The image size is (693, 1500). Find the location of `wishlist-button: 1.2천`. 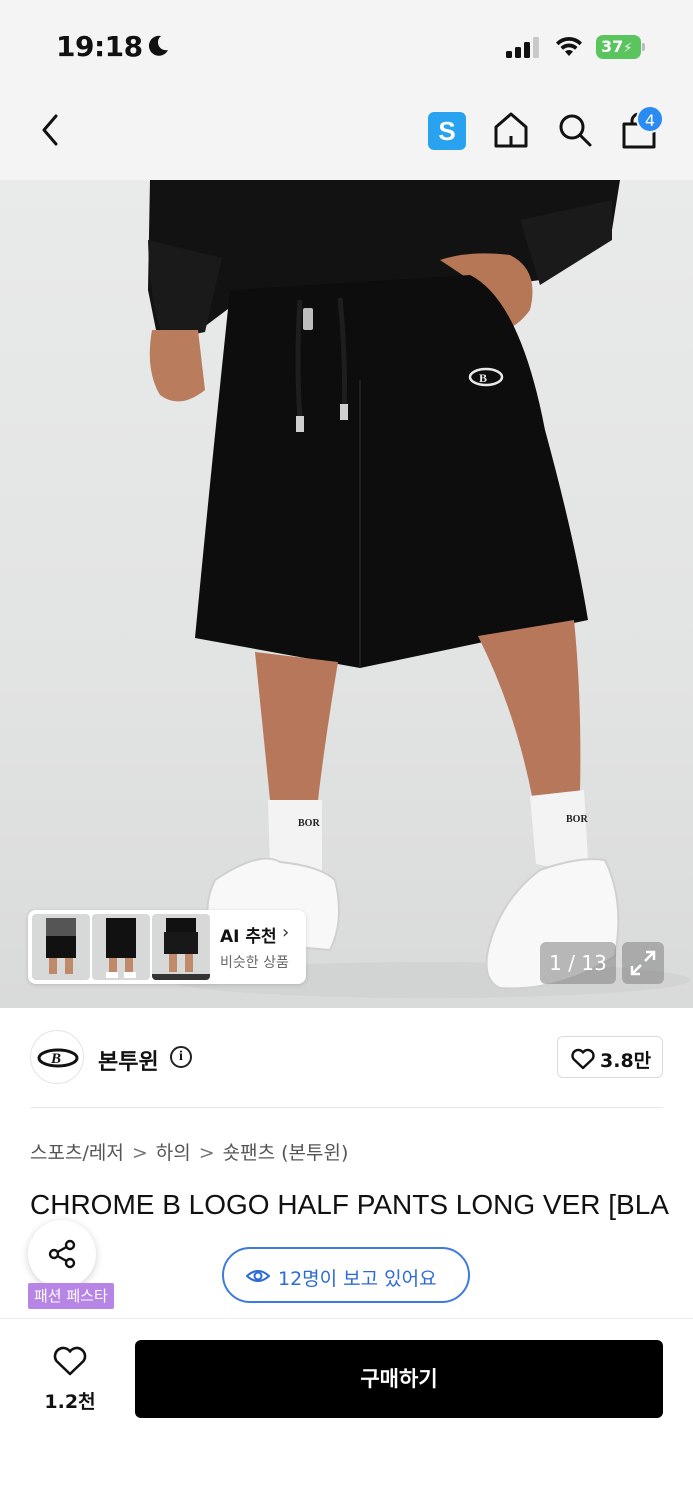

wishlist-button: 1.2천 is located at coordinates (70, 1380).